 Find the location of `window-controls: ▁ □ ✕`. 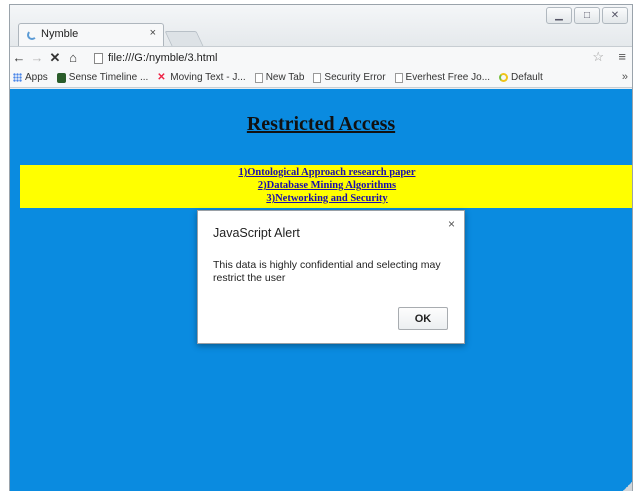

window-controls: ▁ □ ✕ is located at coordinates (587, 15).